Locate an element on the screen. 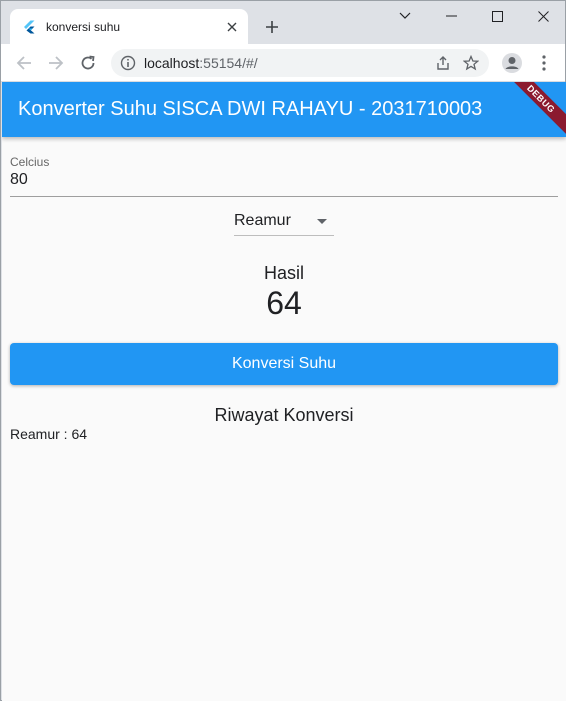  browser-toolbar: localhost:55154/#/ is located at coordinates (283, 63).